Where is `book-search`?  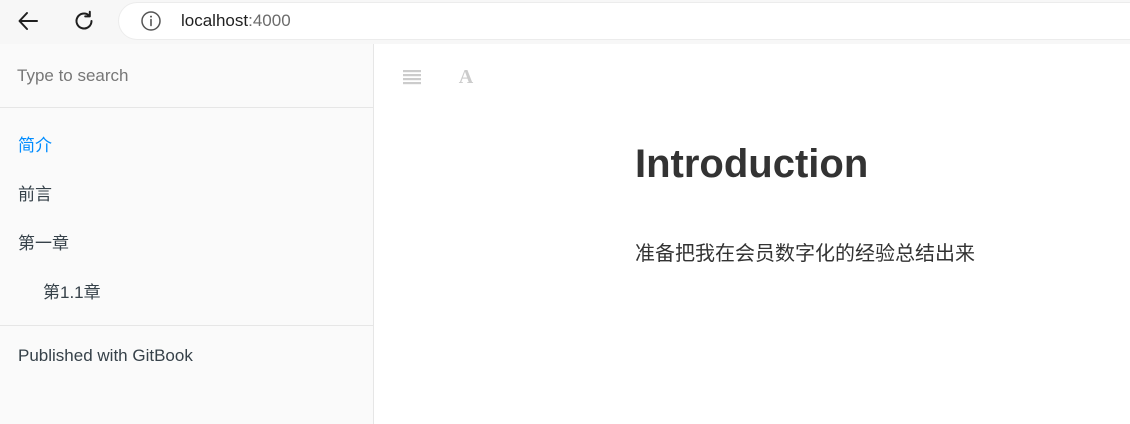 book-search is located at coordinates (186, 76).